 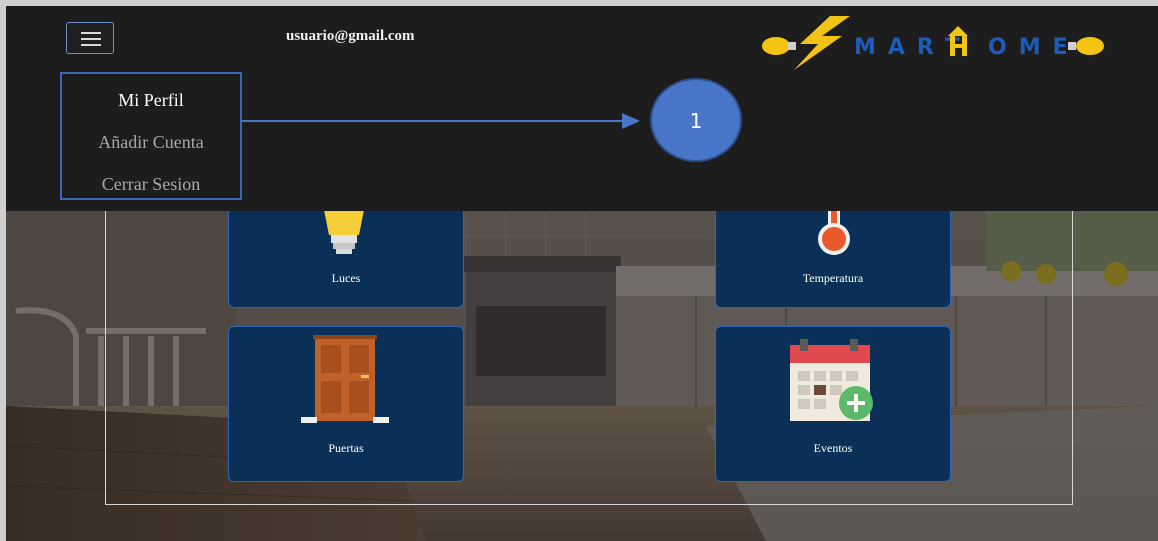 I want to click on menu-item-cerrar-sesion: Cerrar Sesion, so click(x=151, y=184).